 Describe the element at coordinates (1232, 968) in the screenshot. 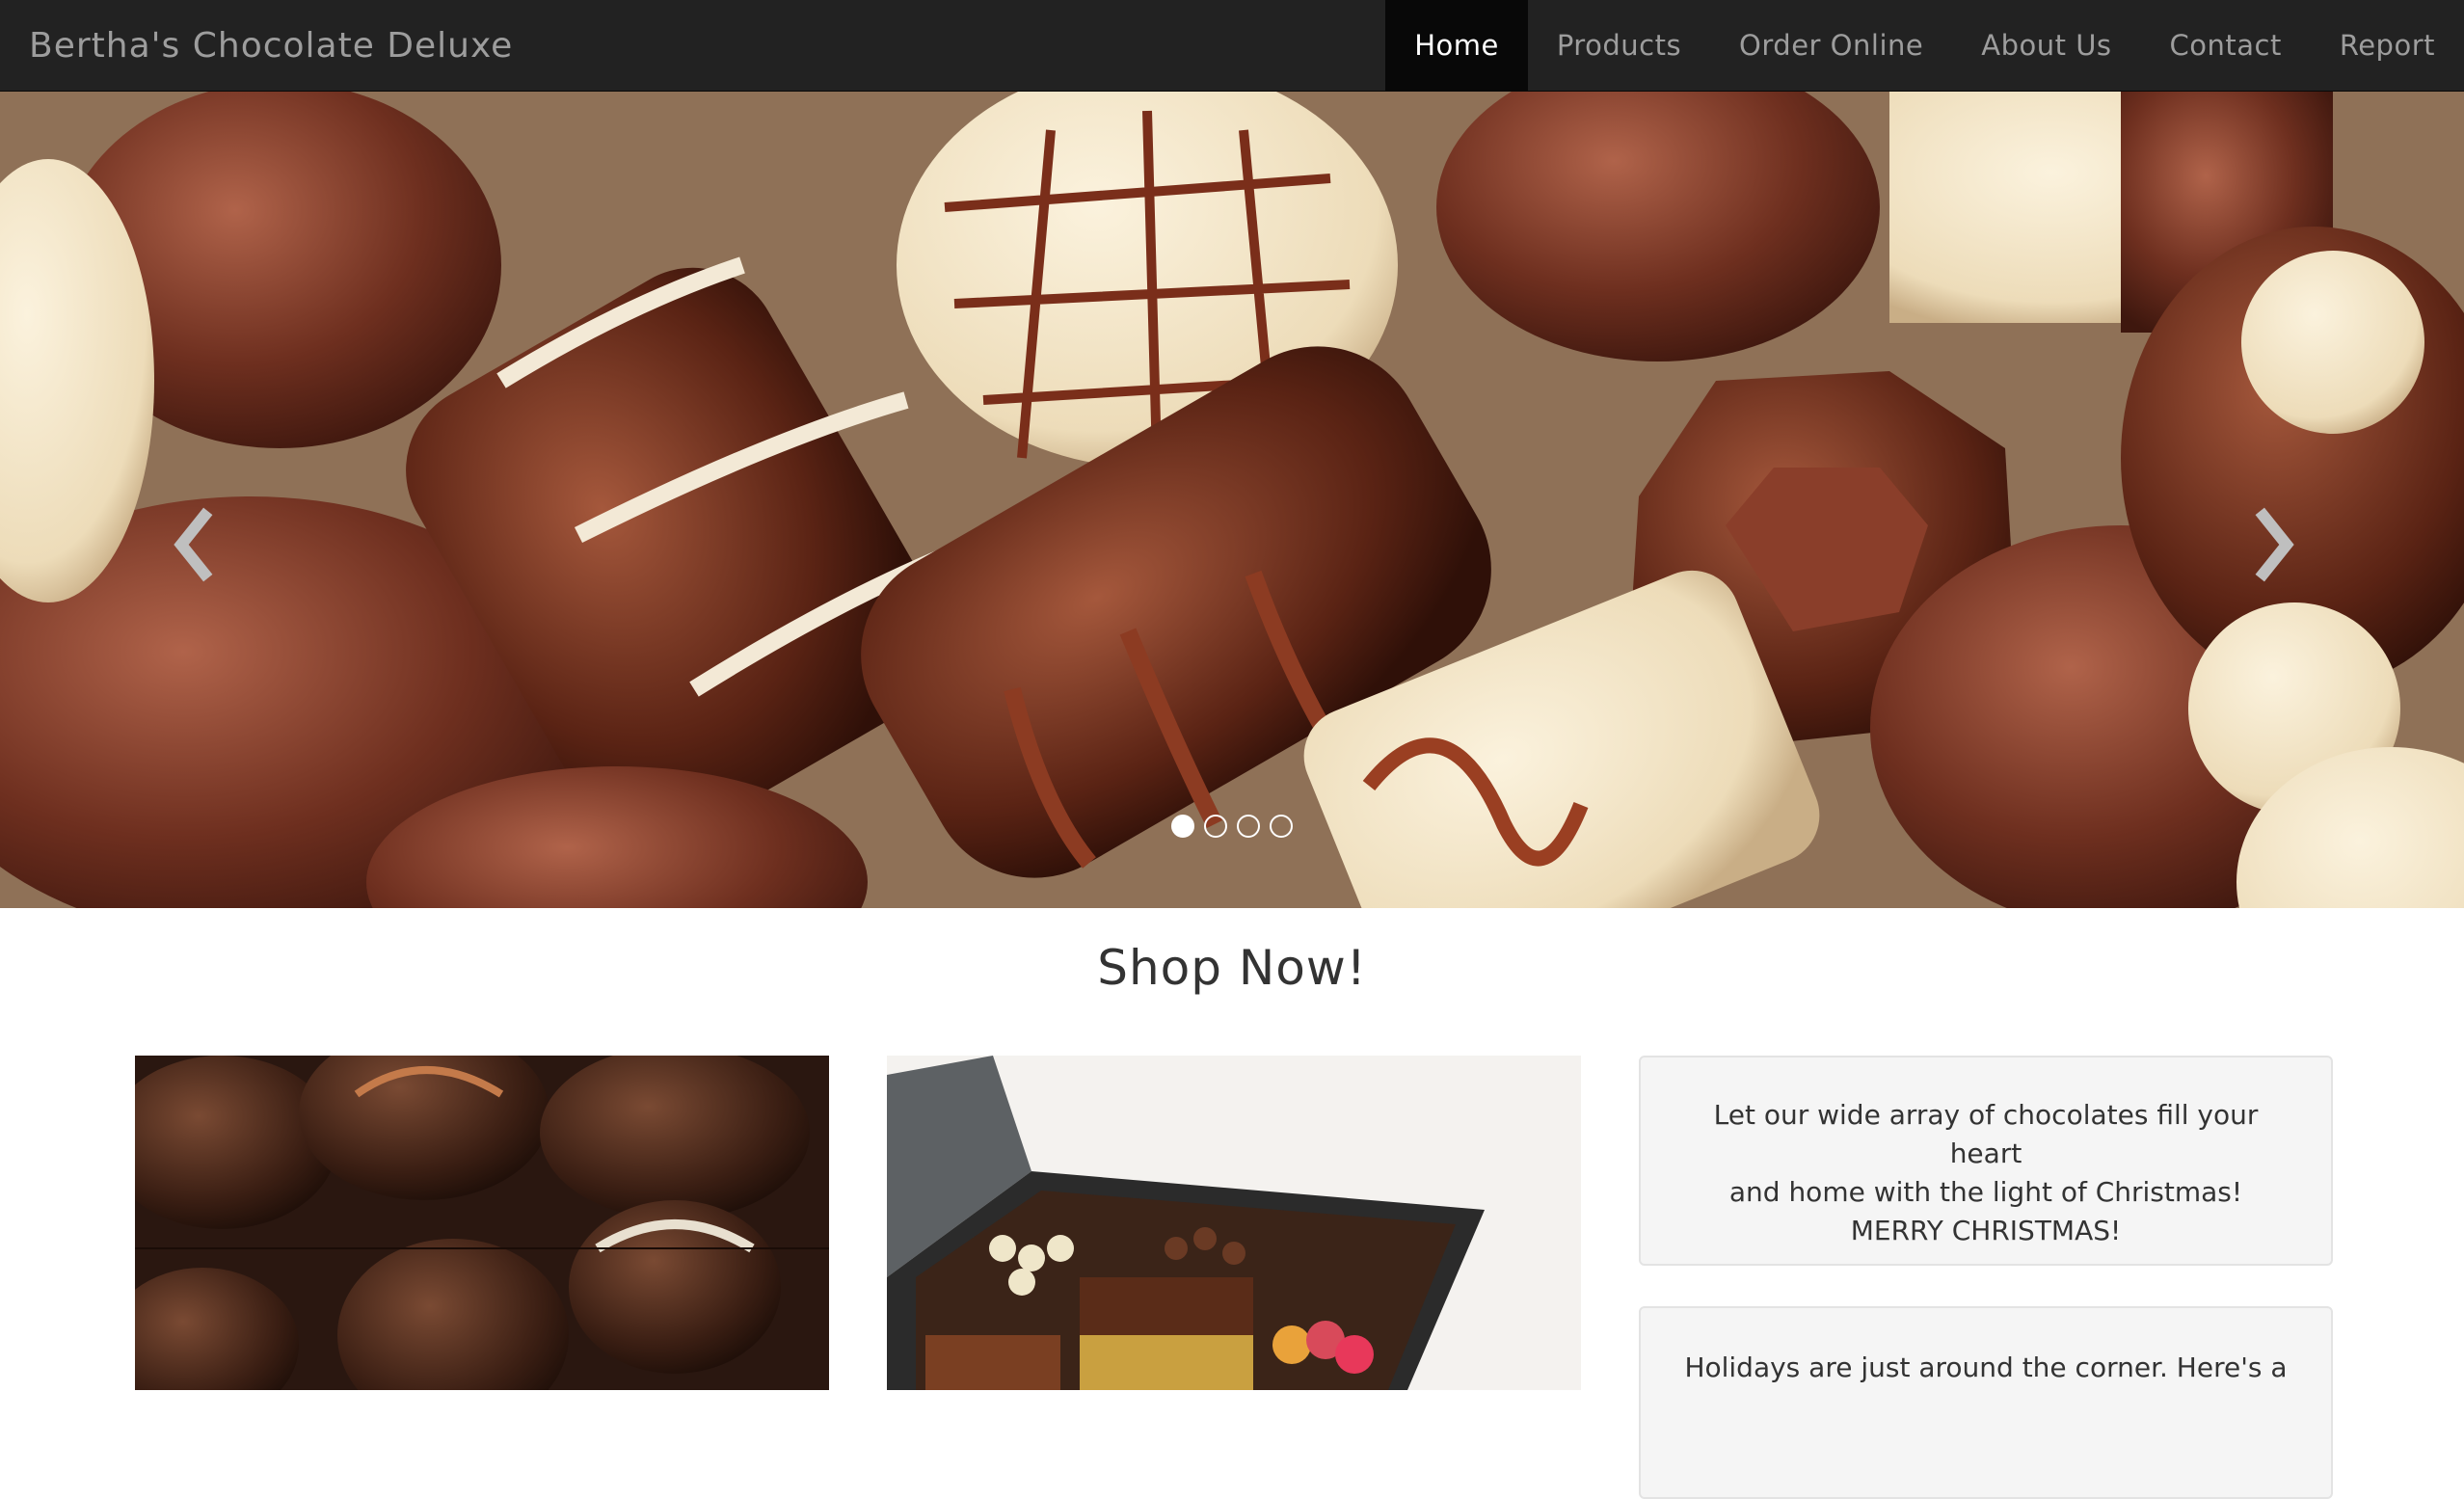

I see `shop-now-heading: Shop Now!` at that location.